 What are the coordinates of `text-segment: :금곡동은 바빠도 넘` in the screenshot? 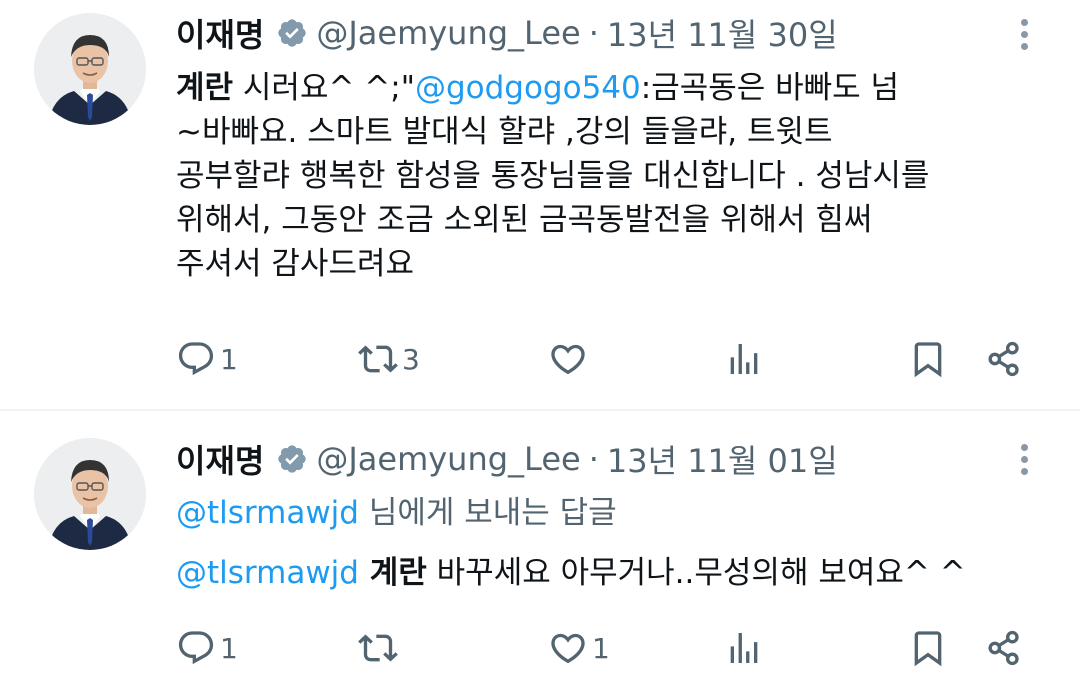 It's located at (770, 88).